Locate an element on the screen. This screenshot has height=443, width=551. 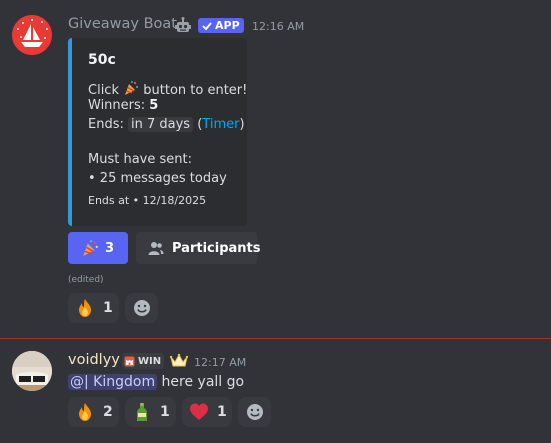
message-text: here yall go is located at coordinates (201, 382).